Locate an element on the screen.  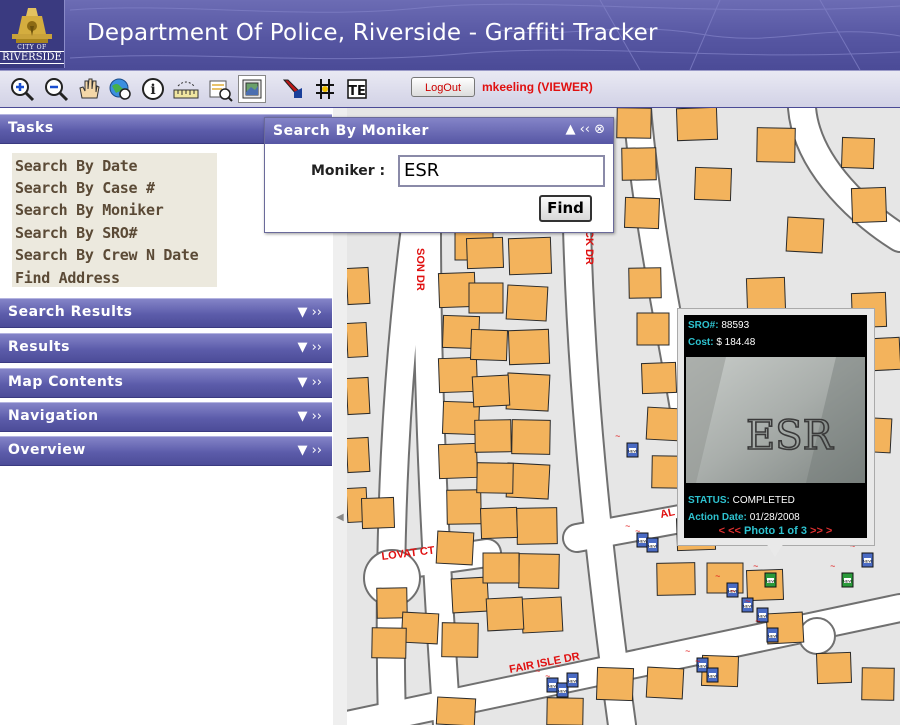
tasks-title: Tasks is located at coordinates (31, 128).